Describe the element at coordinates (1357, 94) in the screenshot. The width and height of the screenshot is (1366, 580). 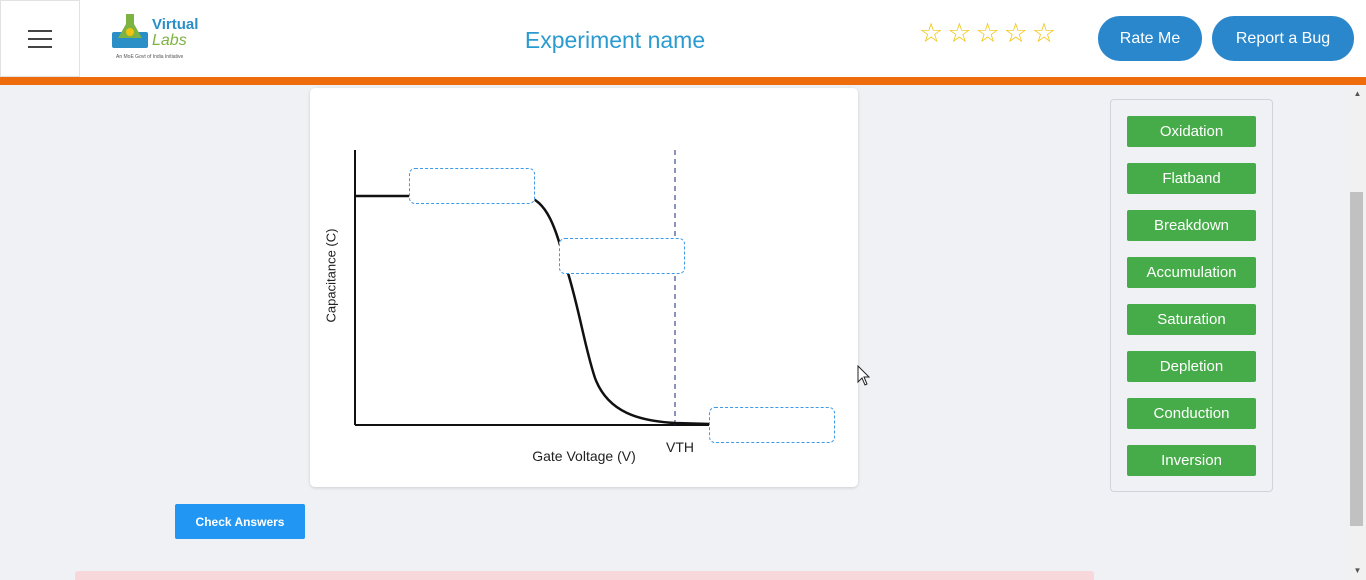
I see `scroll-up-arrow-icon: ▲` at that location.